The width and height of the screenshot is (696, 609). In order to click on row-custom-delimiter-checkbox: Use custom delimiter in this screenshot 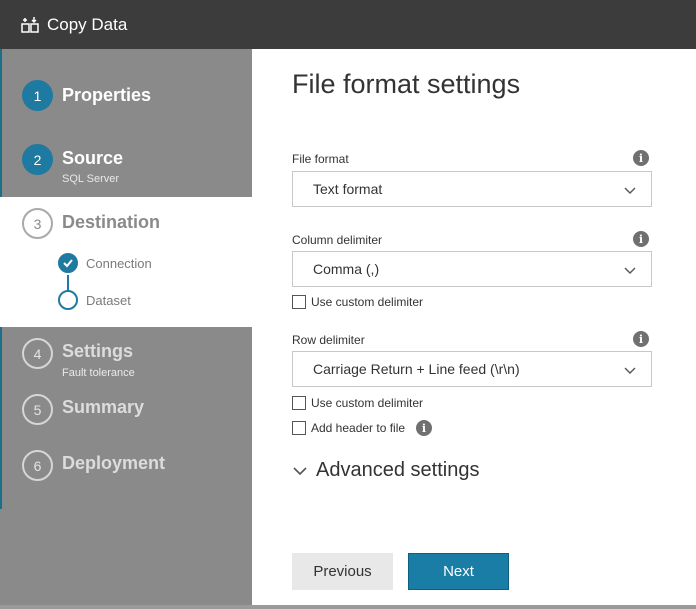, I will do `click(357, 403)`.